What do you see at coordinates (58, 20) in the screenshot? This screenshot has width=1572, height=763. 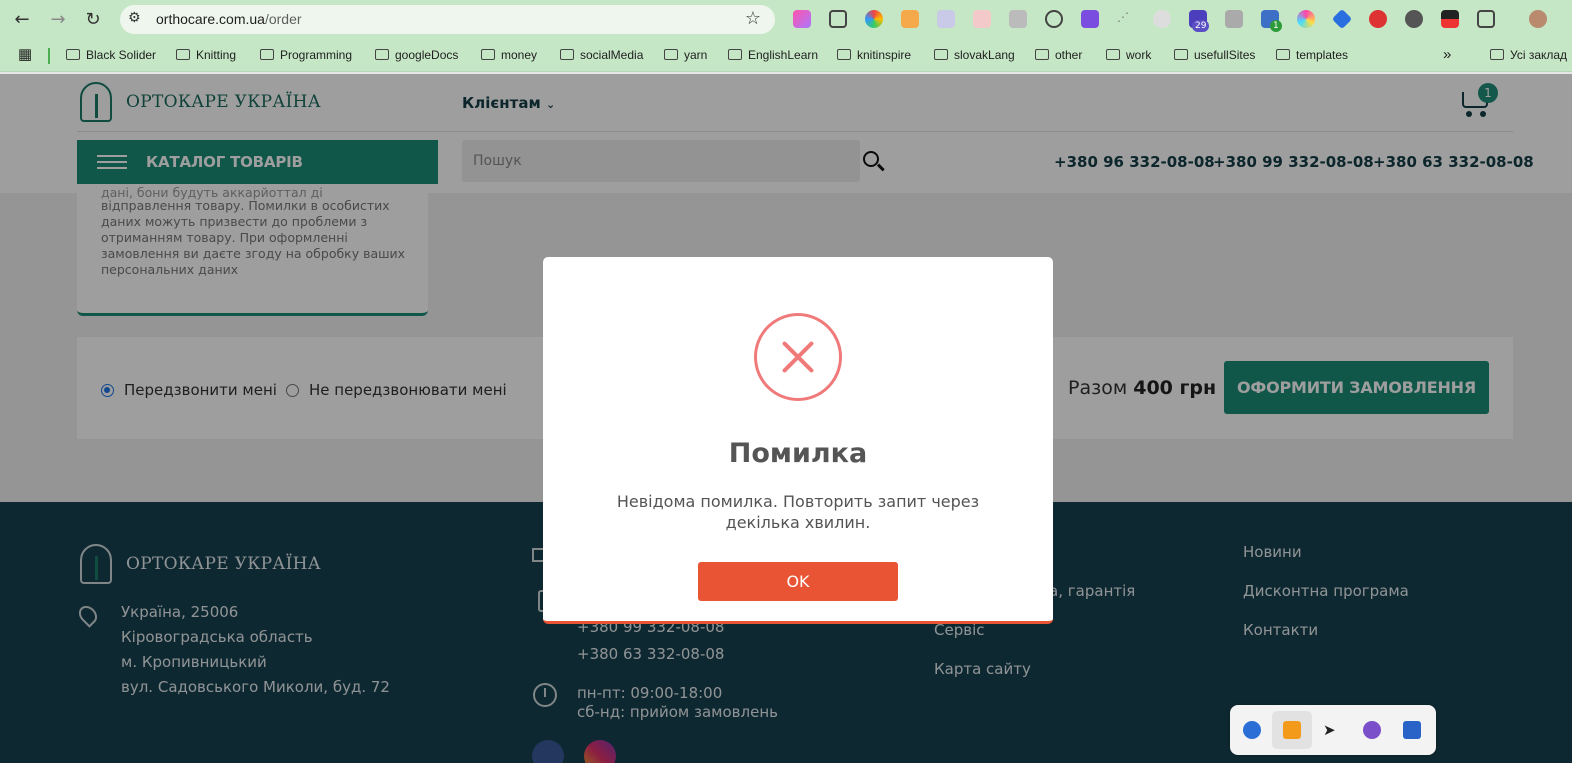 I see `forward-icon: →` at bounding box center [58, 20].